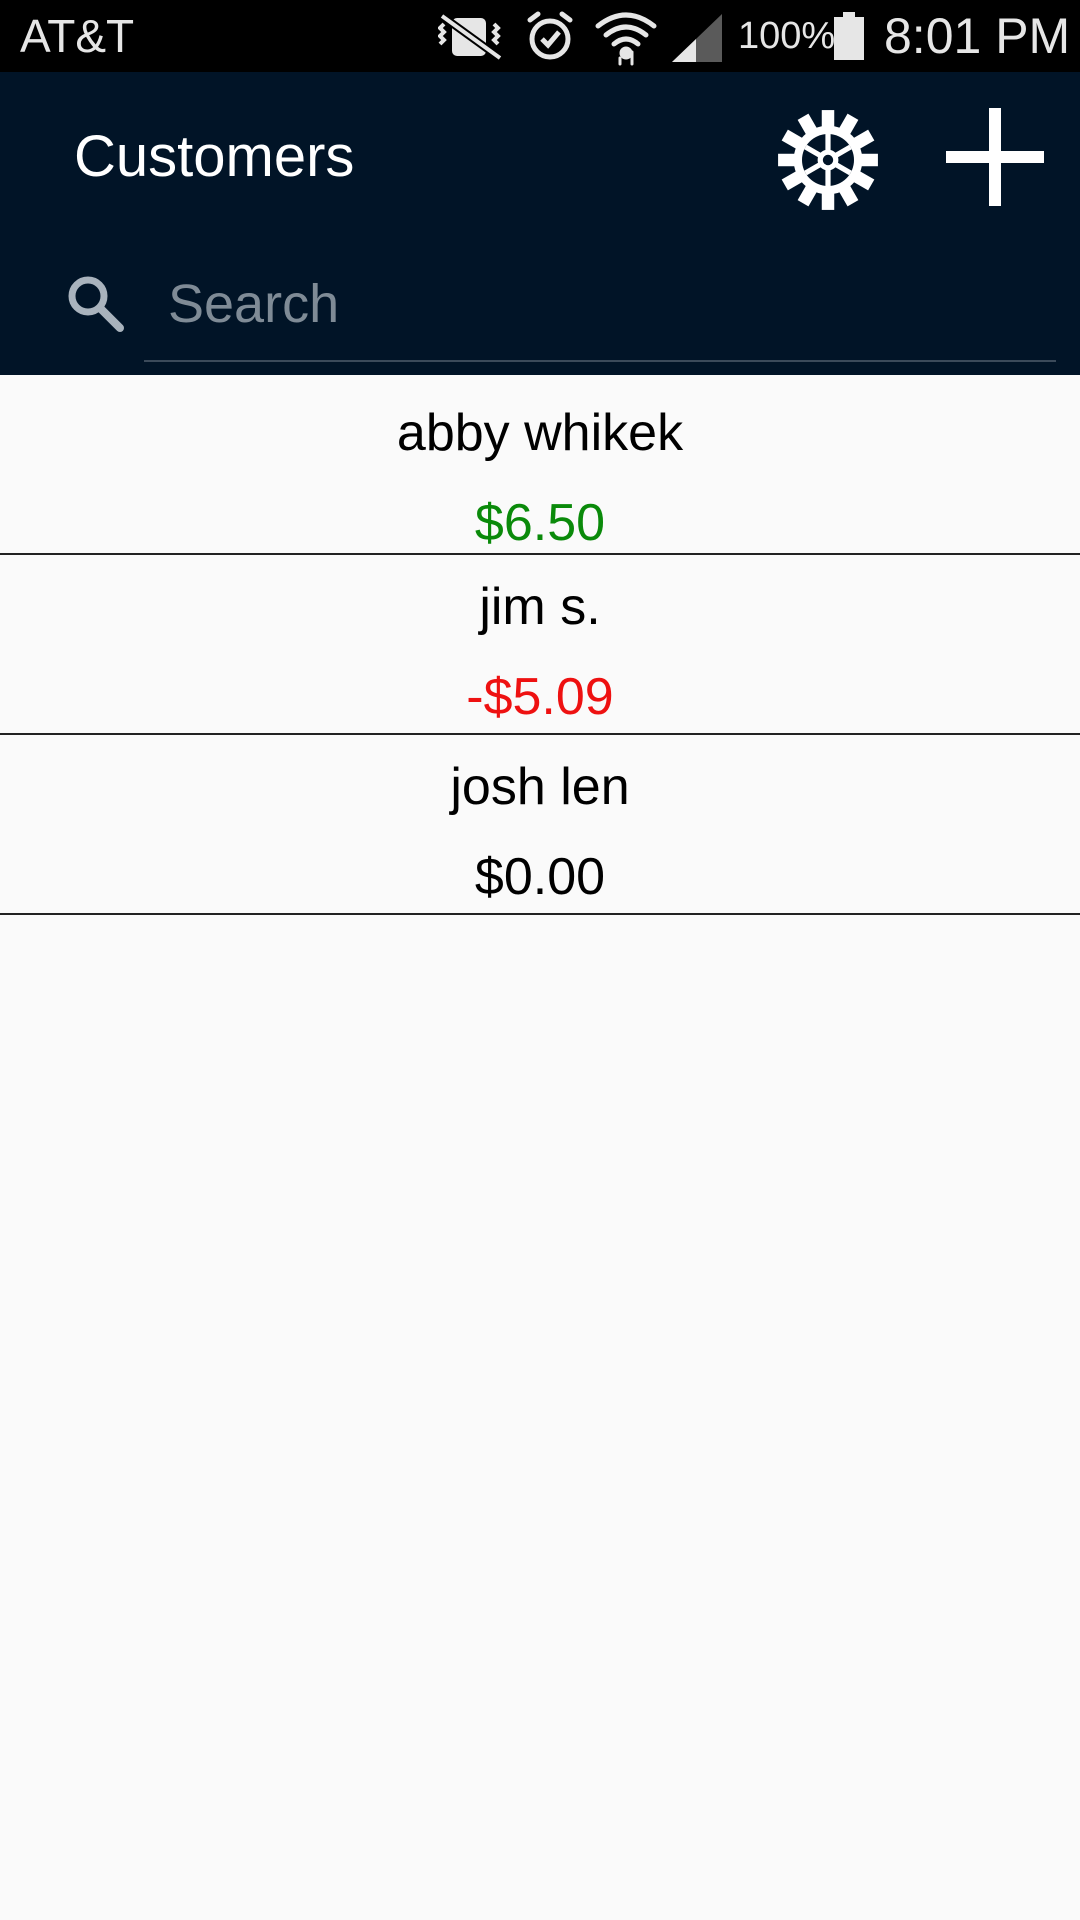 This screenshot has width=1080, height=1920. I want to click on search-input, so click(601, 304).